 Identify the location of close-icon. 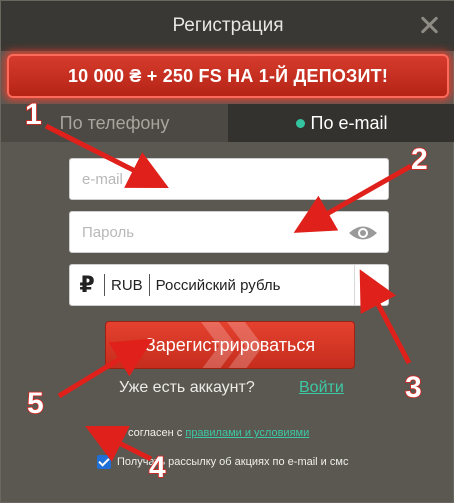
(429, 25).